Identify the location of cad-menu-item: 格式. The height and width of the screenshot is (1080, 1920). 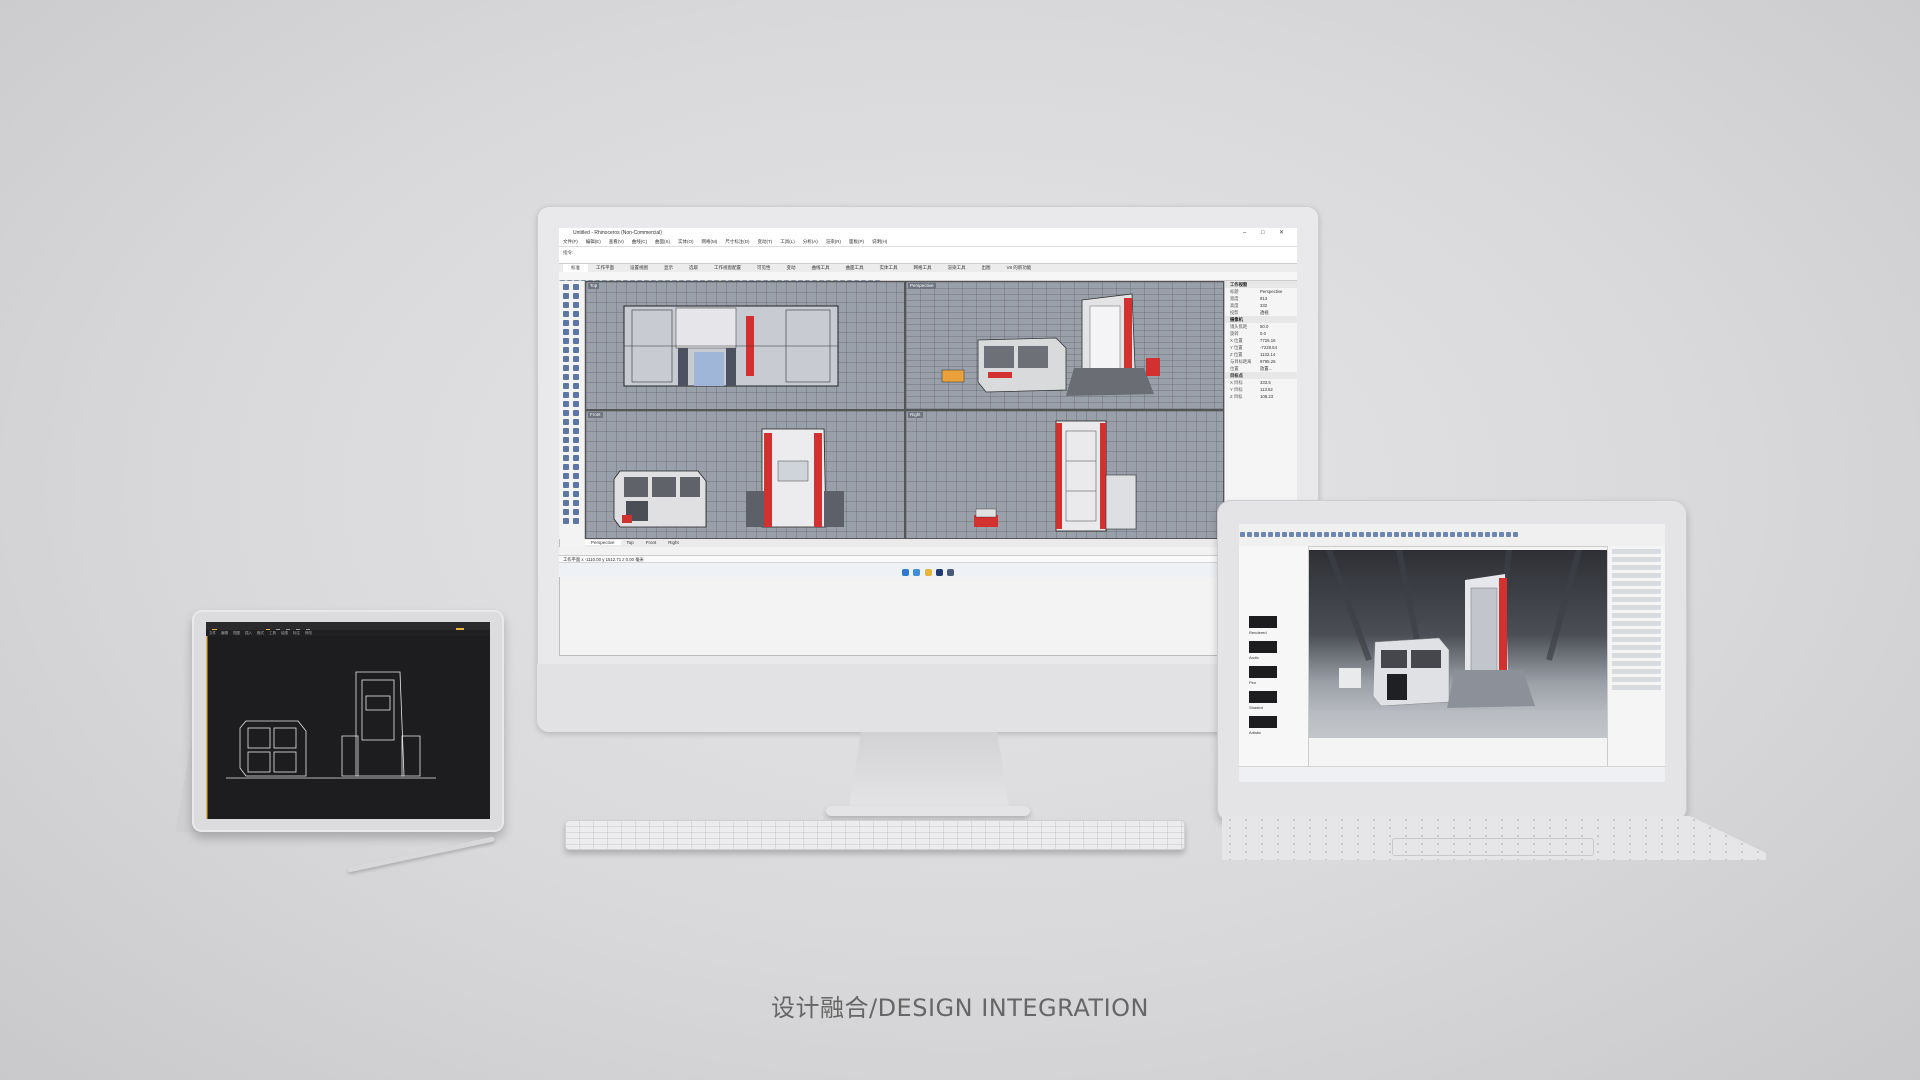
(260, 633).